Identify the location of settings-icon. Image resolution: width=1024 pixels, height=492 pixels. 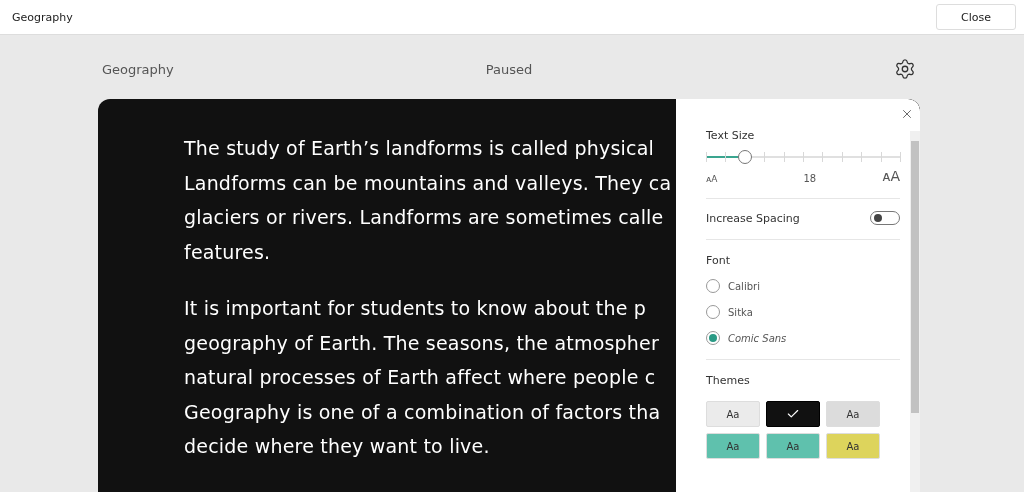
(905, 69).